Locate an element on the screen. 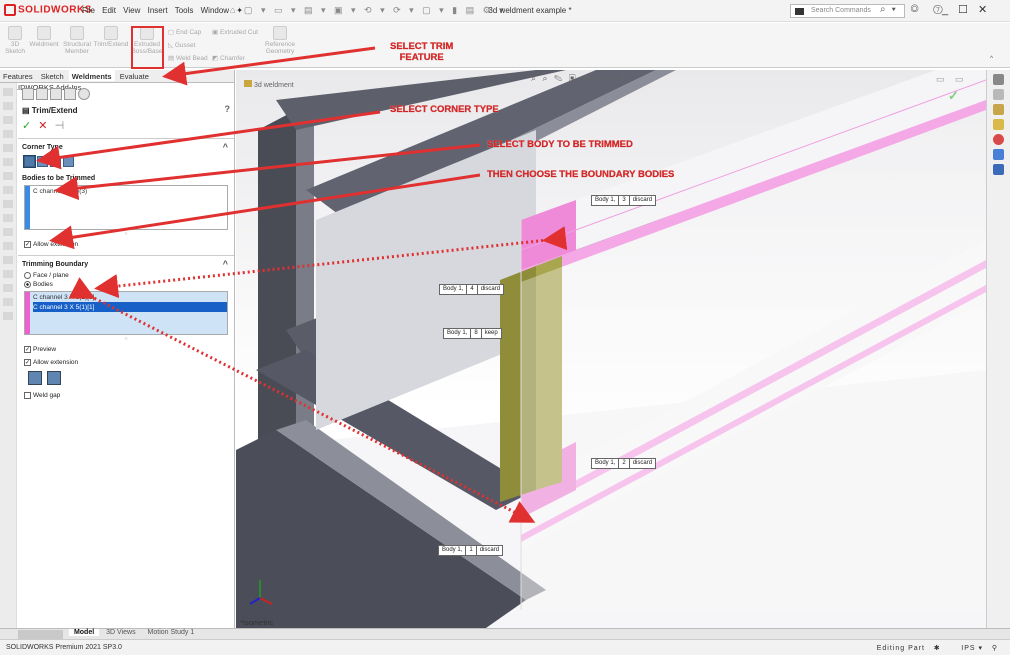 This screenshot has width=1010, height=655. list-item: C channel 3 X 5(1)[3] is located at coordinates (130, 297).